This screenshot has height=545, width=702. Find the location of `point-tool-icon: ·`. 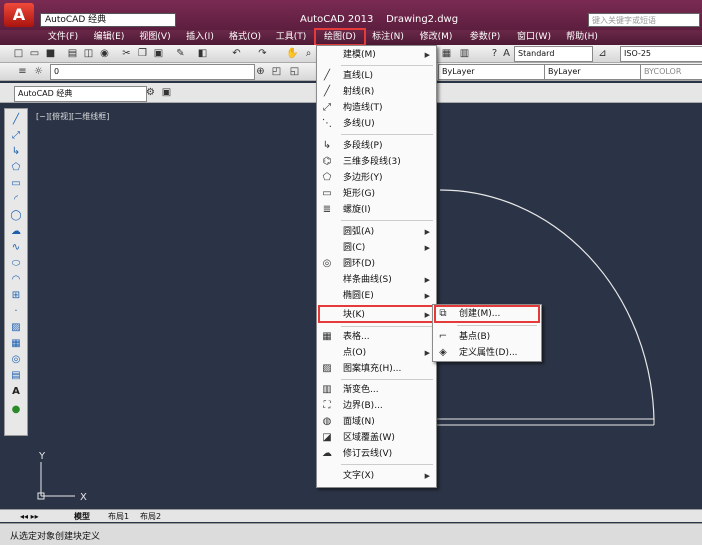

point-tool-icon: · is located at coordinates (16, 312).